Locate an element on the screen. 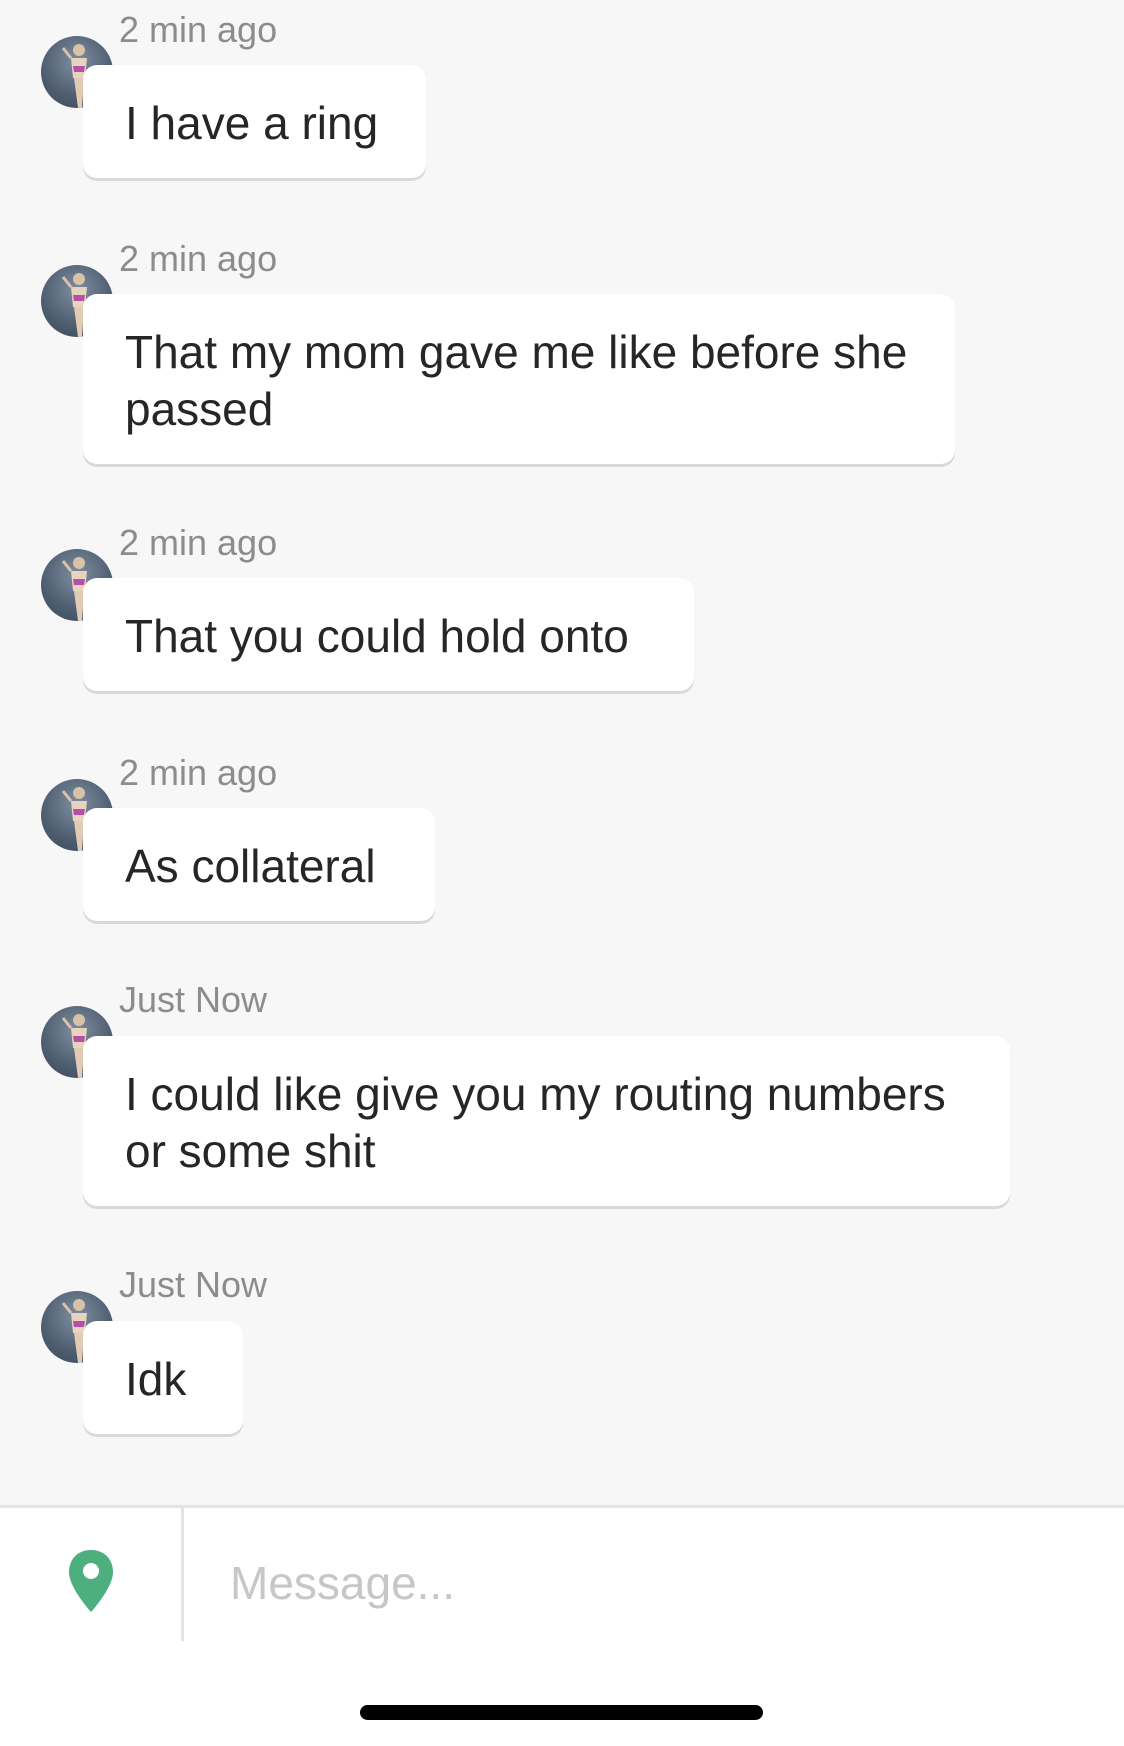  message-bubble: Idk is located at coordinates (163, 1377).